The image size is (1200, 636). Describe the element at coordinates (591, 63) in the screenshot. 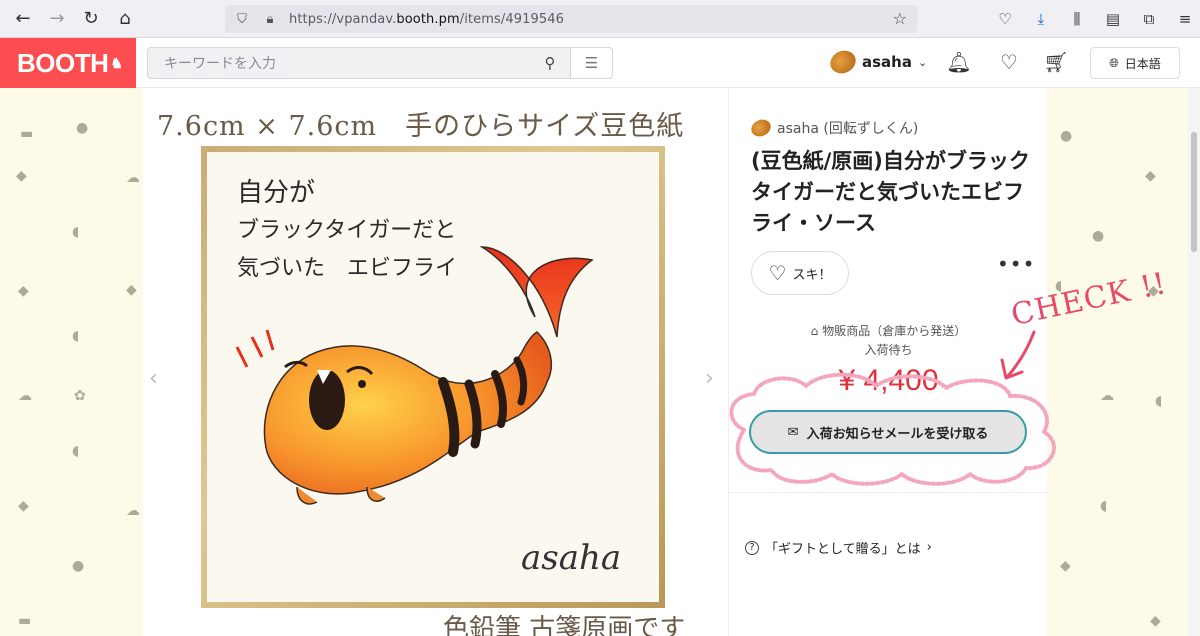

I see `filter-icon: ☰` at that location.